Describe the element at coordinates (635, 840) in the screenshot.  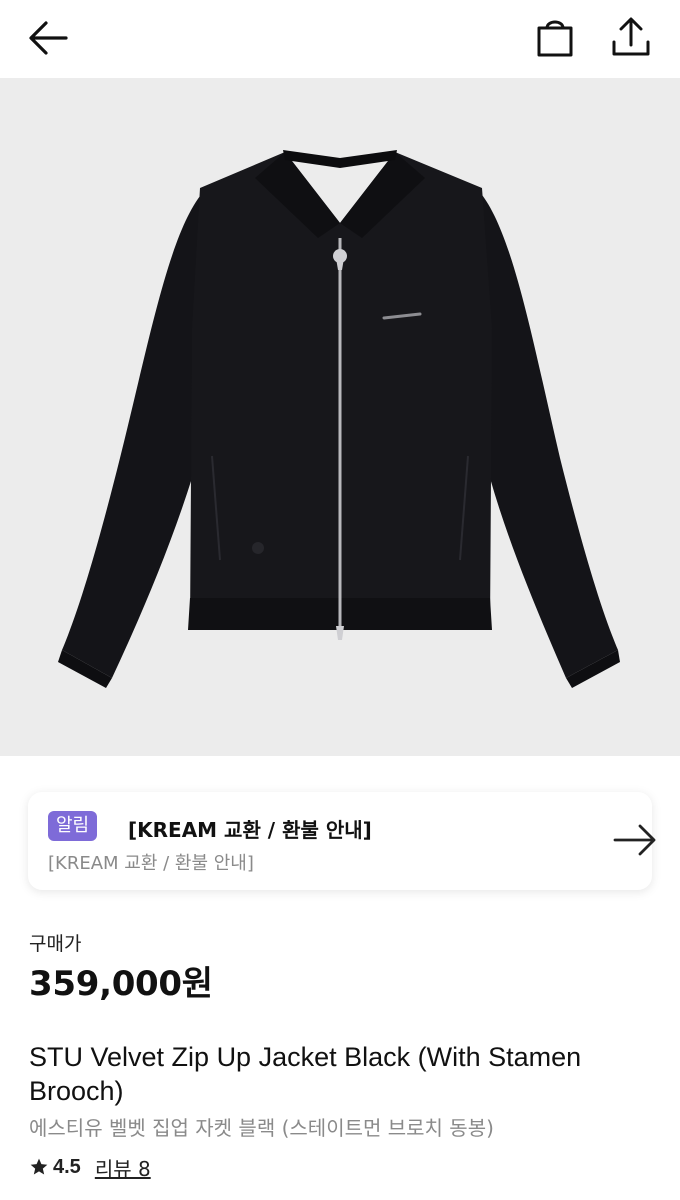
I see `arrow-right-icon` at that location.